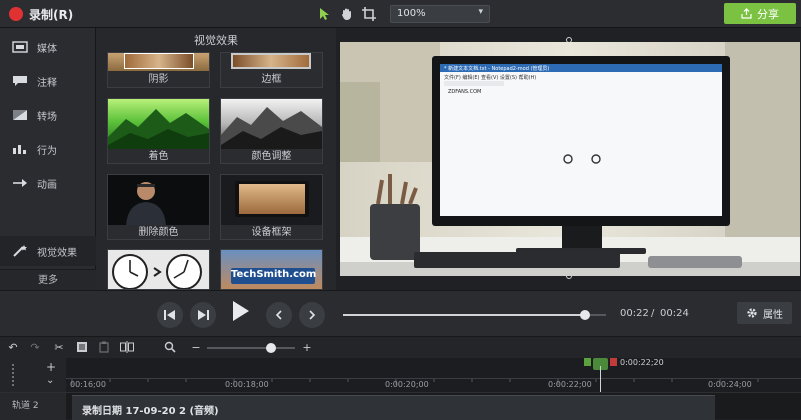  What do you see at coordinates (13, 348) in the screenshot?
I see `undo-icon: ↶` at bounding box center [13, 348].